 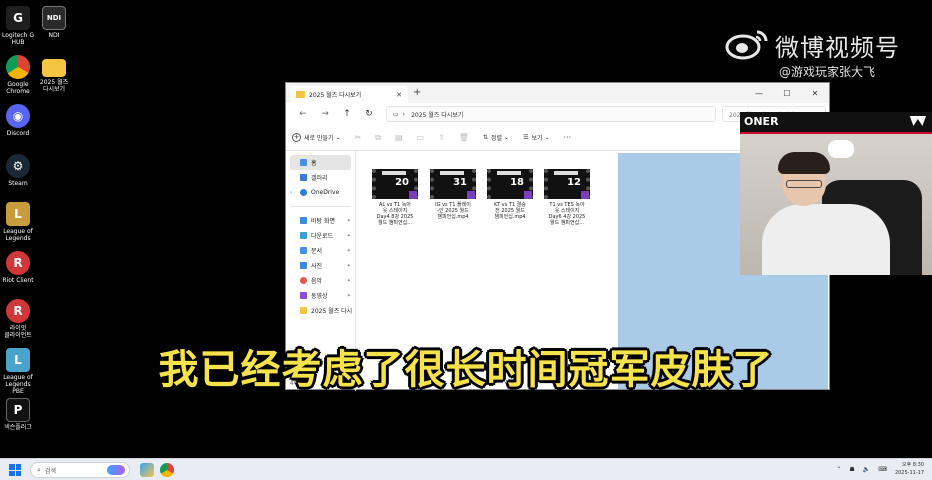 I want to click on sort-label: 정렬, so click(x=496, y=138).